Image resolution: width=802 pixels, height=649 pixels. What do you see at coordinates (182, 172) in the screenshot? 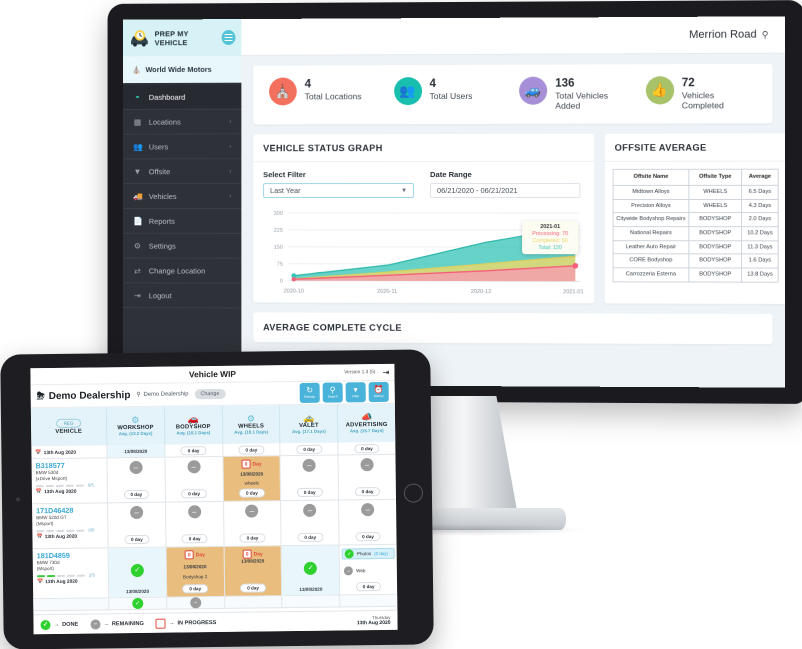
I see `sidebar-item-offsite: ▼ Offsite ›` at bounding box center [182, 172].